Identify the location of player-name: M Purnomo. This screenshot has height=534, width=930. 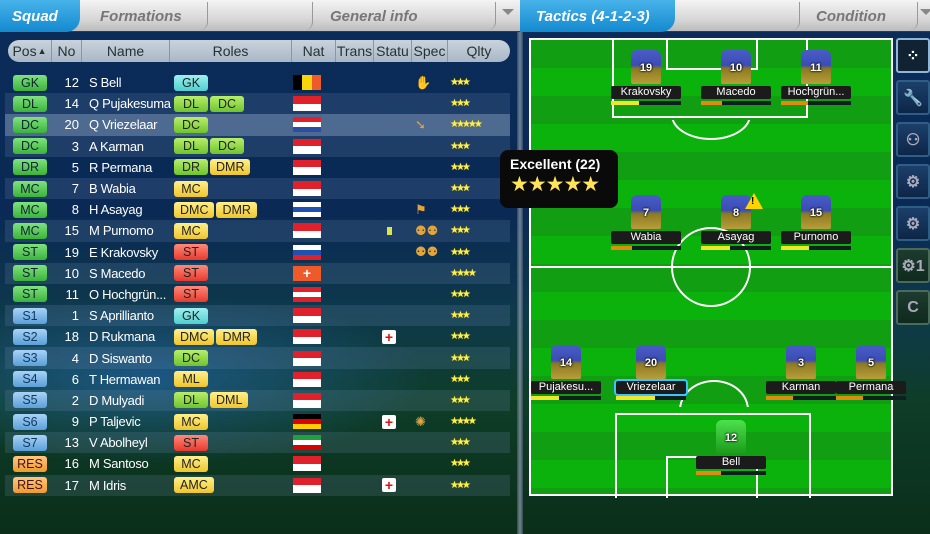
(129, 230).